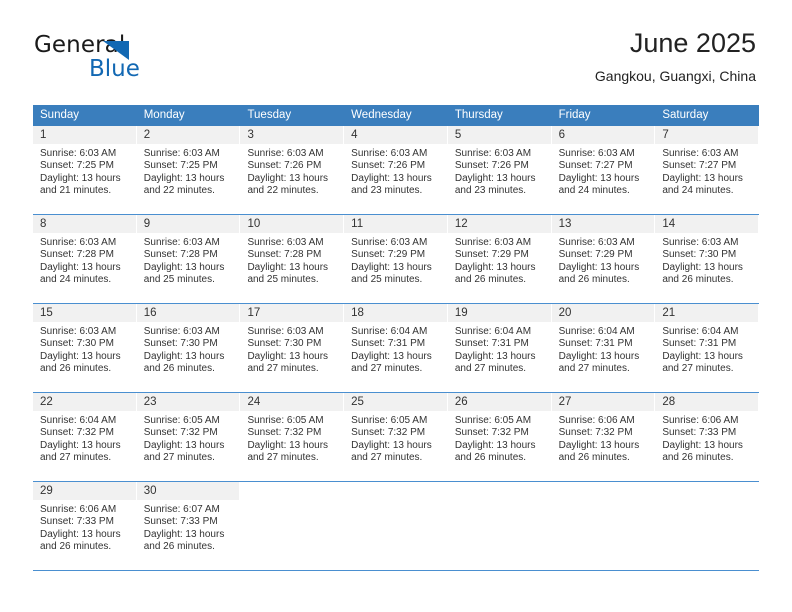 This screenshot has height=612, width=792. Describe the element at coordinates (387, 191) in the screenshot. I see `day-line-daylight-2: and 23 minutes.` at that location.